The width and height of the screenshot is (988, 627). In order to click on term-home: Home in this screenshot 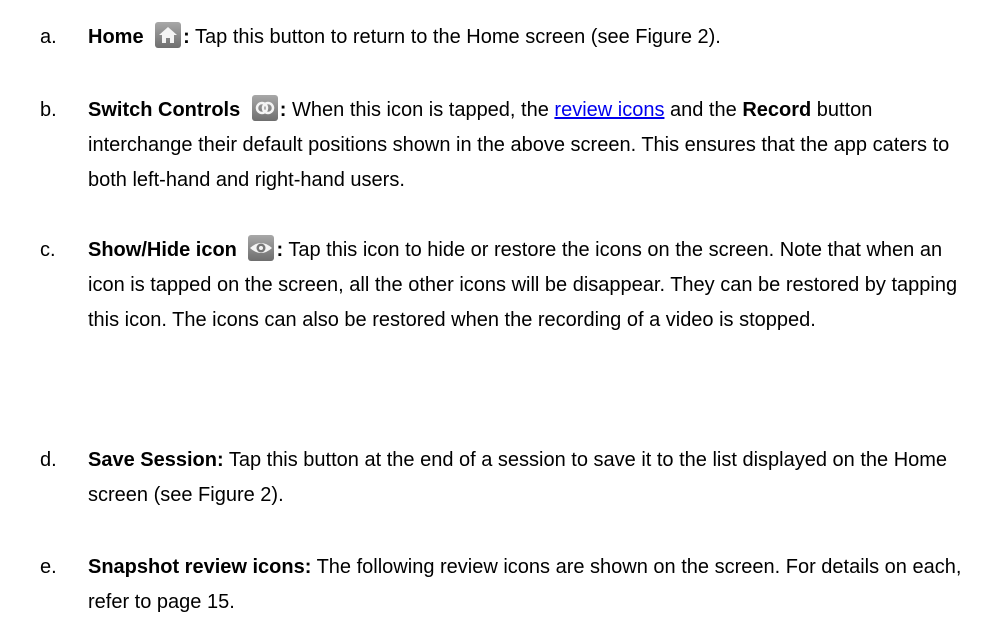, I will do `click(116, 37)`.